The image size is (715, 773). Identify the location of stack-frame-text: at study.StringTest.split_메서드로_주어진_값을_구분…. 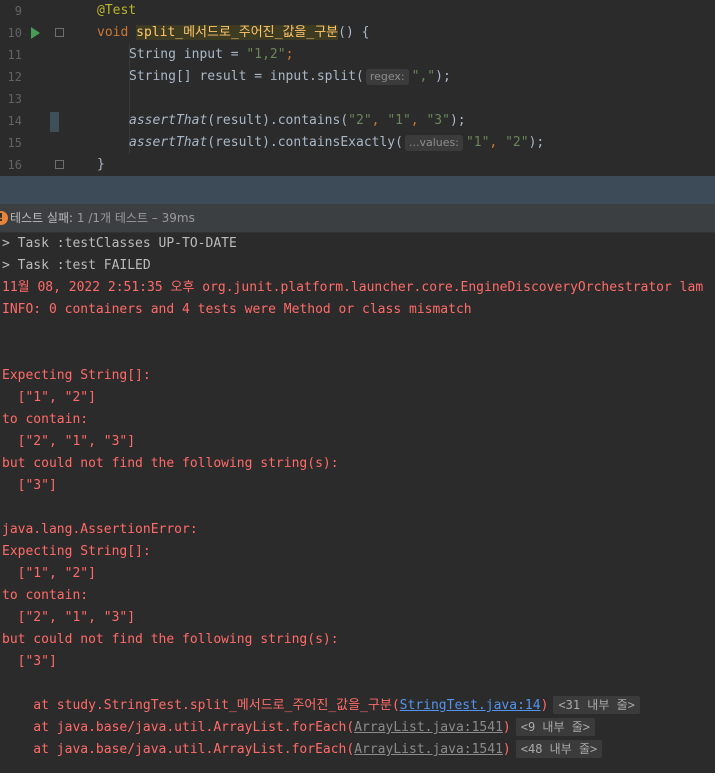
(201, 705).